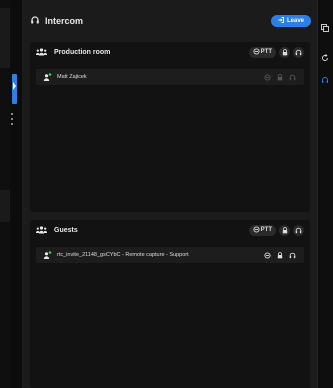 Image resolution: width=333 pixels, height=388 pixels. Describe the element at coordinates (170, 77) in the screenshot. I see `member-row: Matt Zajicek` at that location.